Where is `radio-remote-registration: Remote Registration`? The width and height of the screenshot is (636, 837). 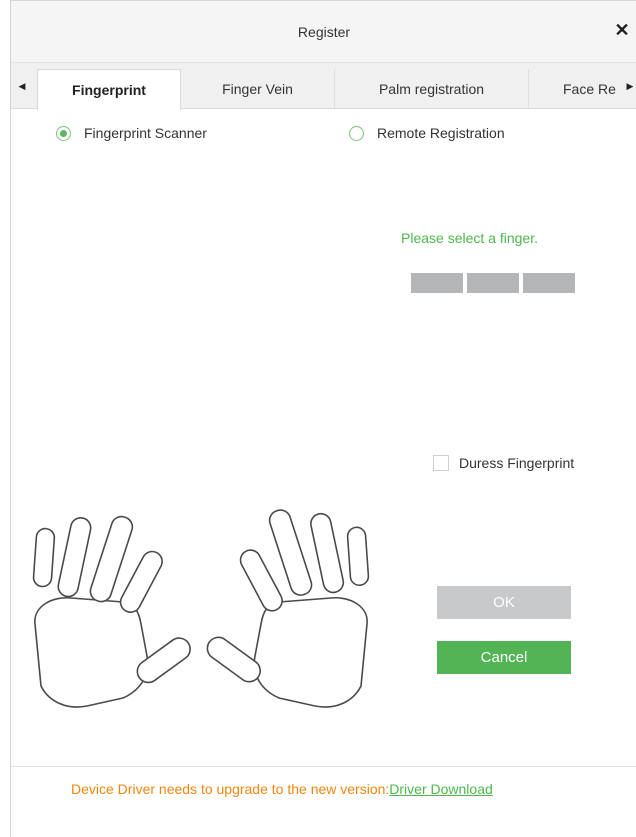
radio-remote-registration: Remote Registration is located at coordinates (427, 133).